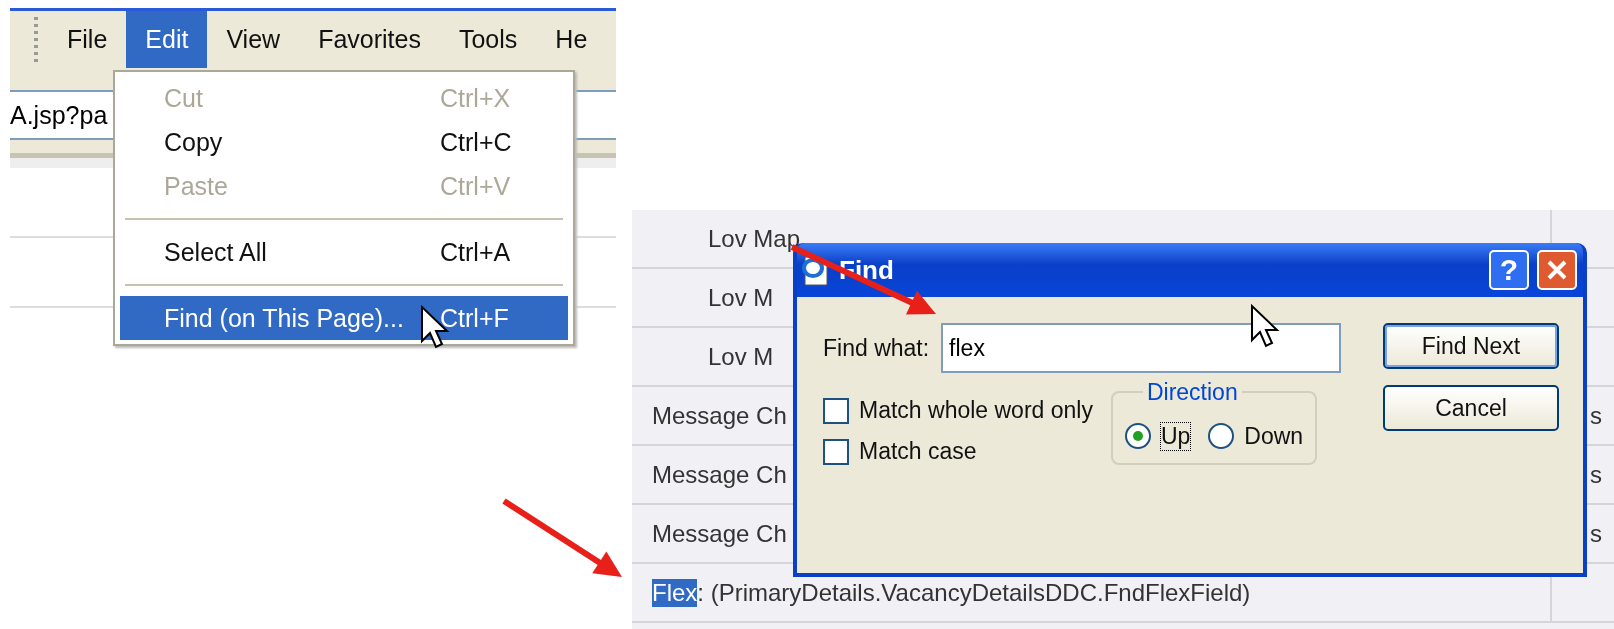 This screenshot has width=1614, height=629. I want to click on dialog-button: Cancel, so click(1471, 408).